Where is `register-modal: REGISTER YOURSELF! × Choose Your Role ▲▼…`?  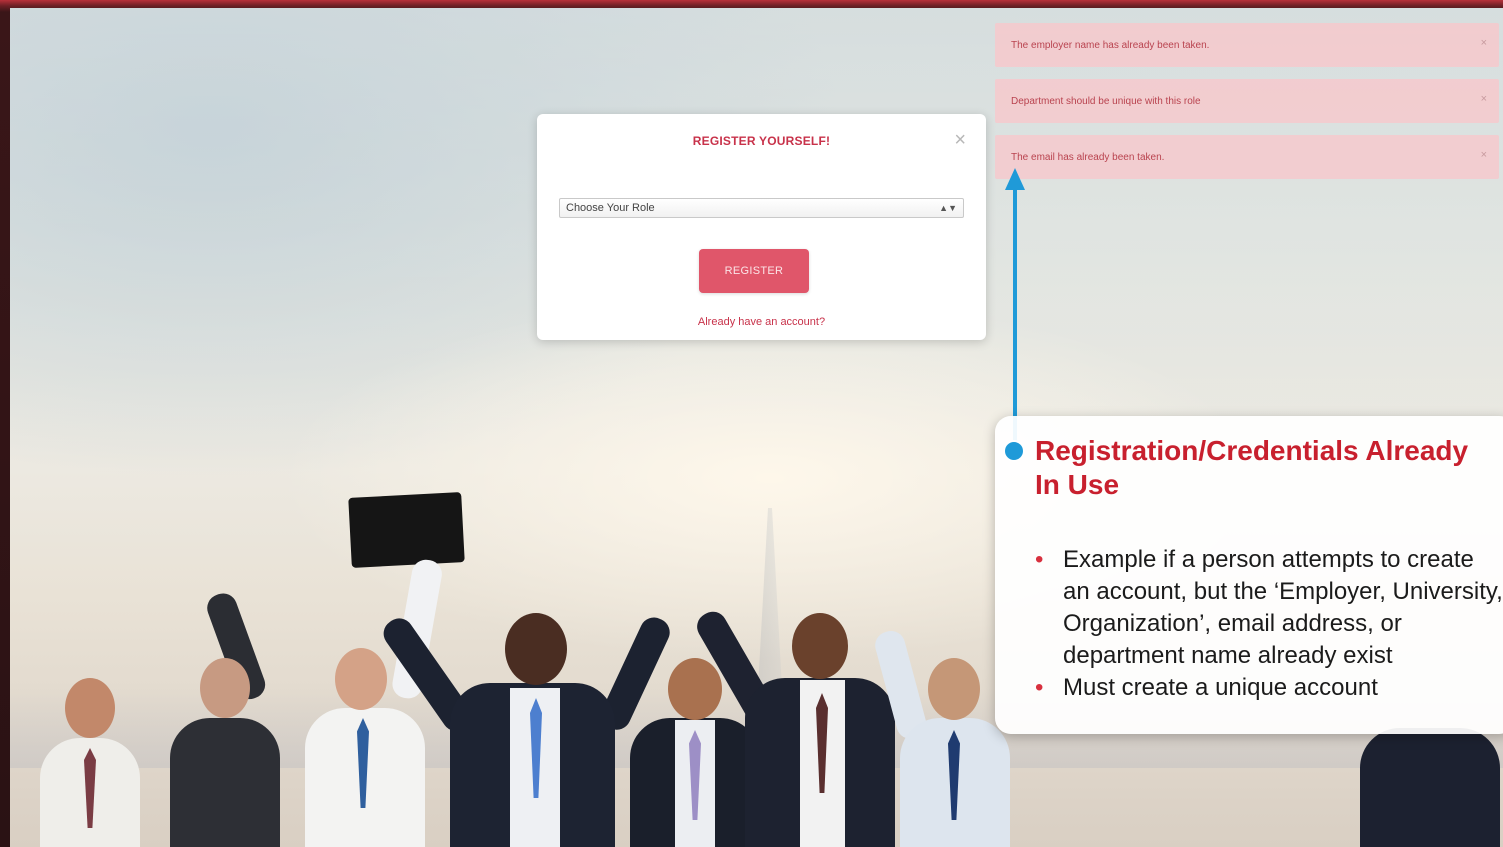 register-modal: REGISTER YOURSELF! × Choose Your Role ▲▼… is located at coordinates (761, 227).